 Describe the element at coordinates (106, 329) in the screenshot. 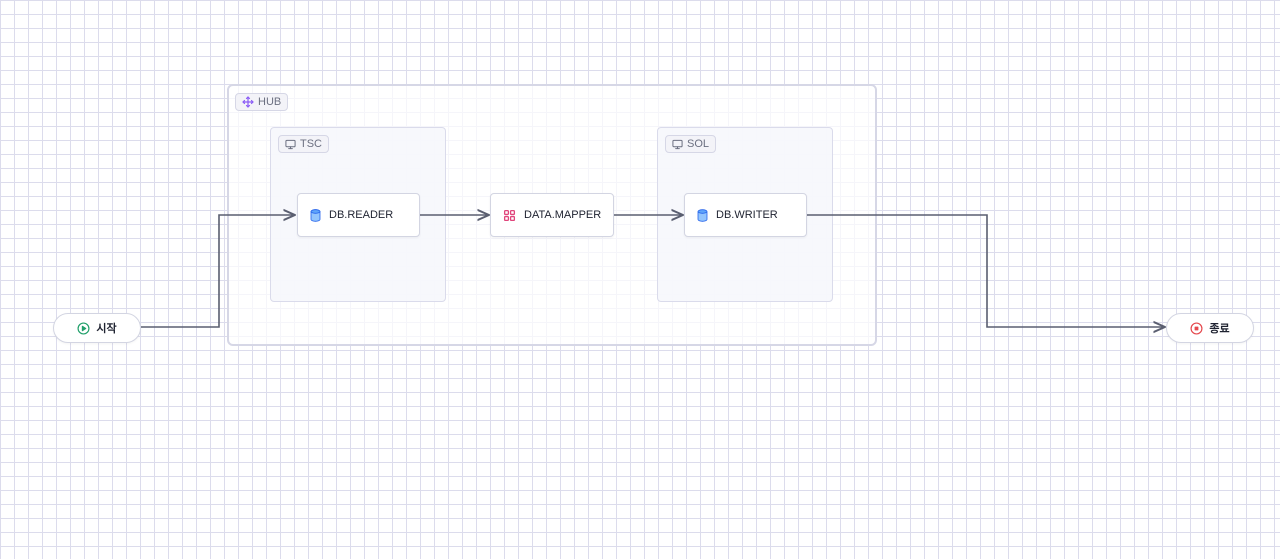

I see `start-node-label: 시작` at that location.